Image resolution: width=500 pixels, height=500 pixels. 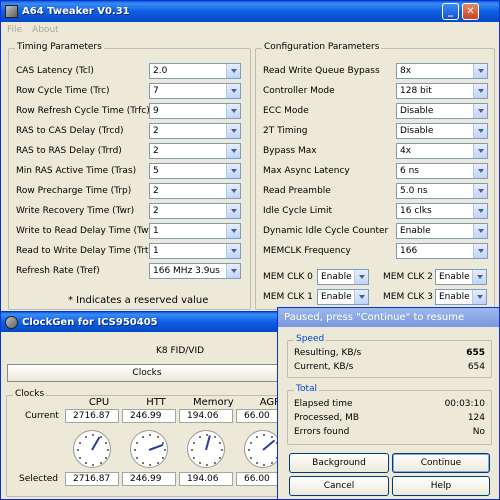 What do you see at coordinates (336, 277) in the screenshot?
I see `memclk-select-value: Enable` at bounding box center [336, 277].